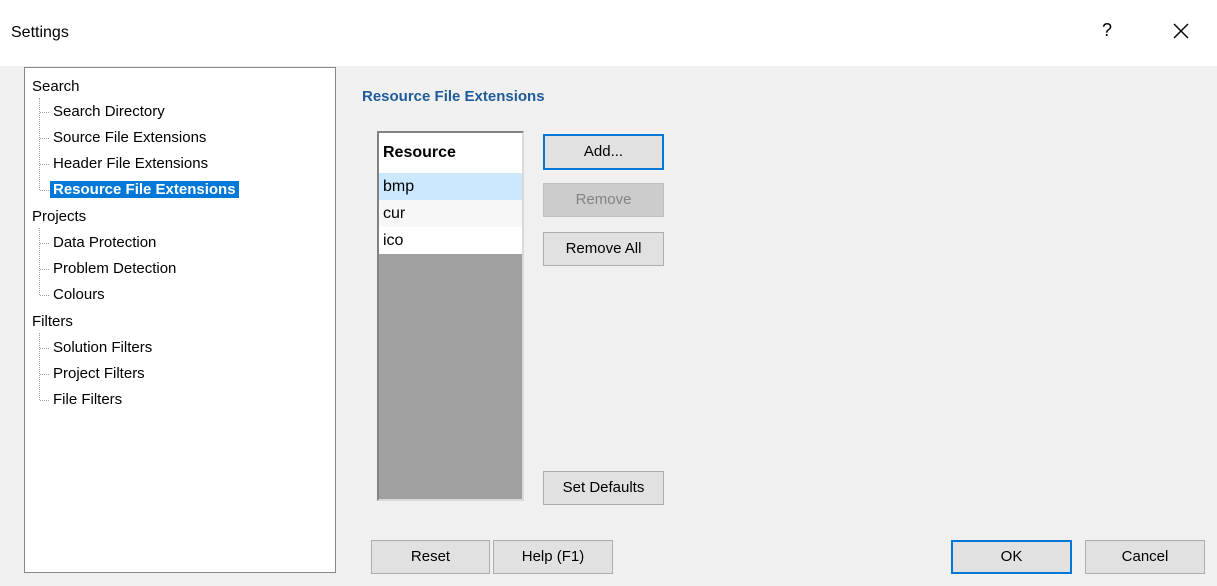  What do you see at coordinates (450, 213) in the screenshot?
I see `list-item: cur` at bounding box center [450, 213].